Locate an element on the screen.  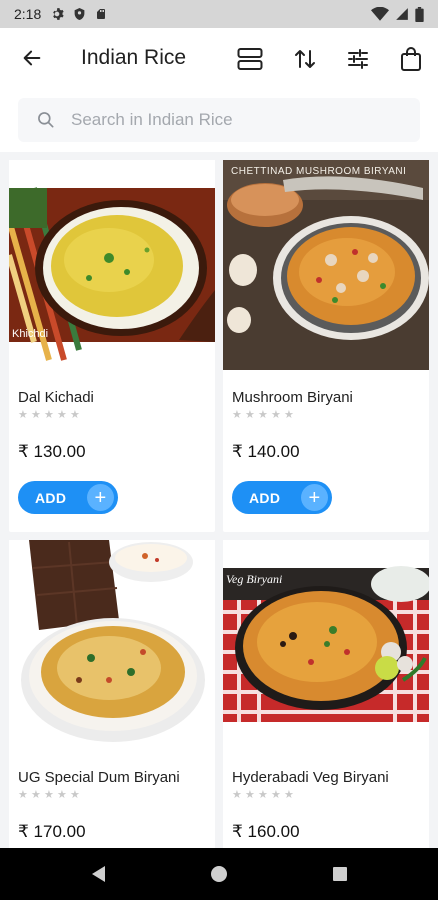
filter-icon is located at coordinates (358, 59).